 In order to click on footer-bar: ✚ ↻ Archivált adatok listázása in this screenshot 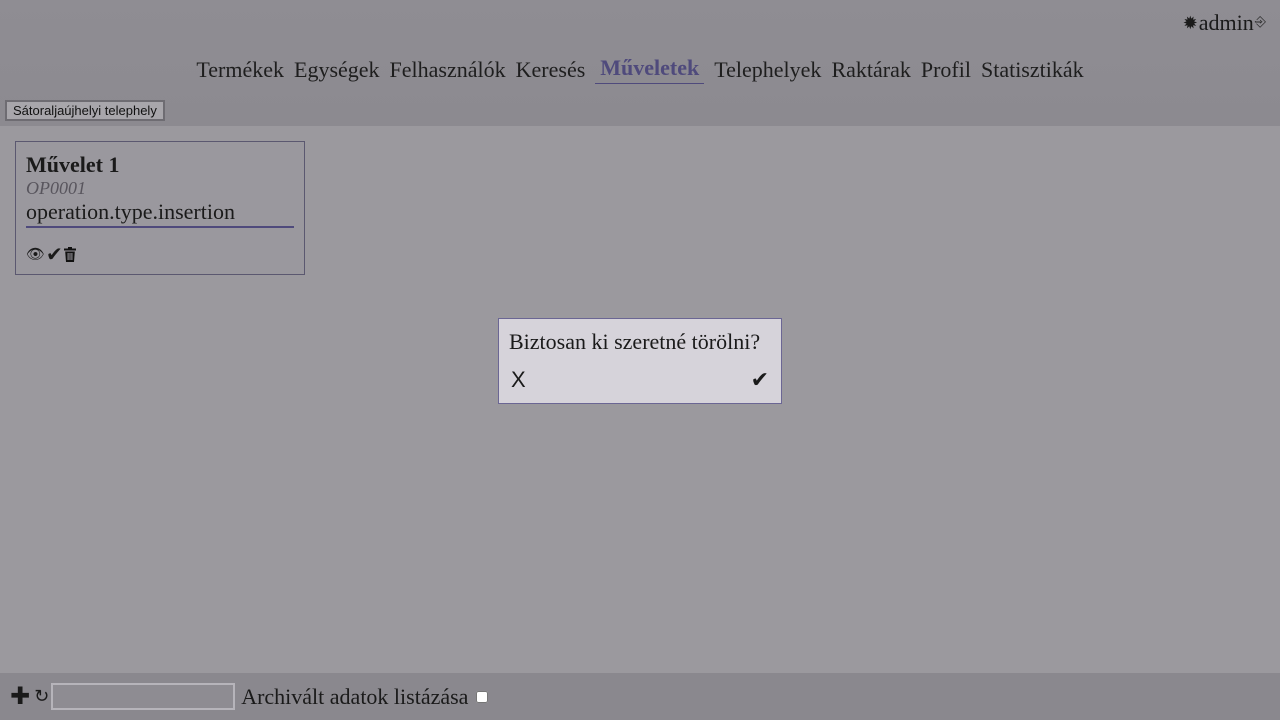, I will do `click(640, 696)`.